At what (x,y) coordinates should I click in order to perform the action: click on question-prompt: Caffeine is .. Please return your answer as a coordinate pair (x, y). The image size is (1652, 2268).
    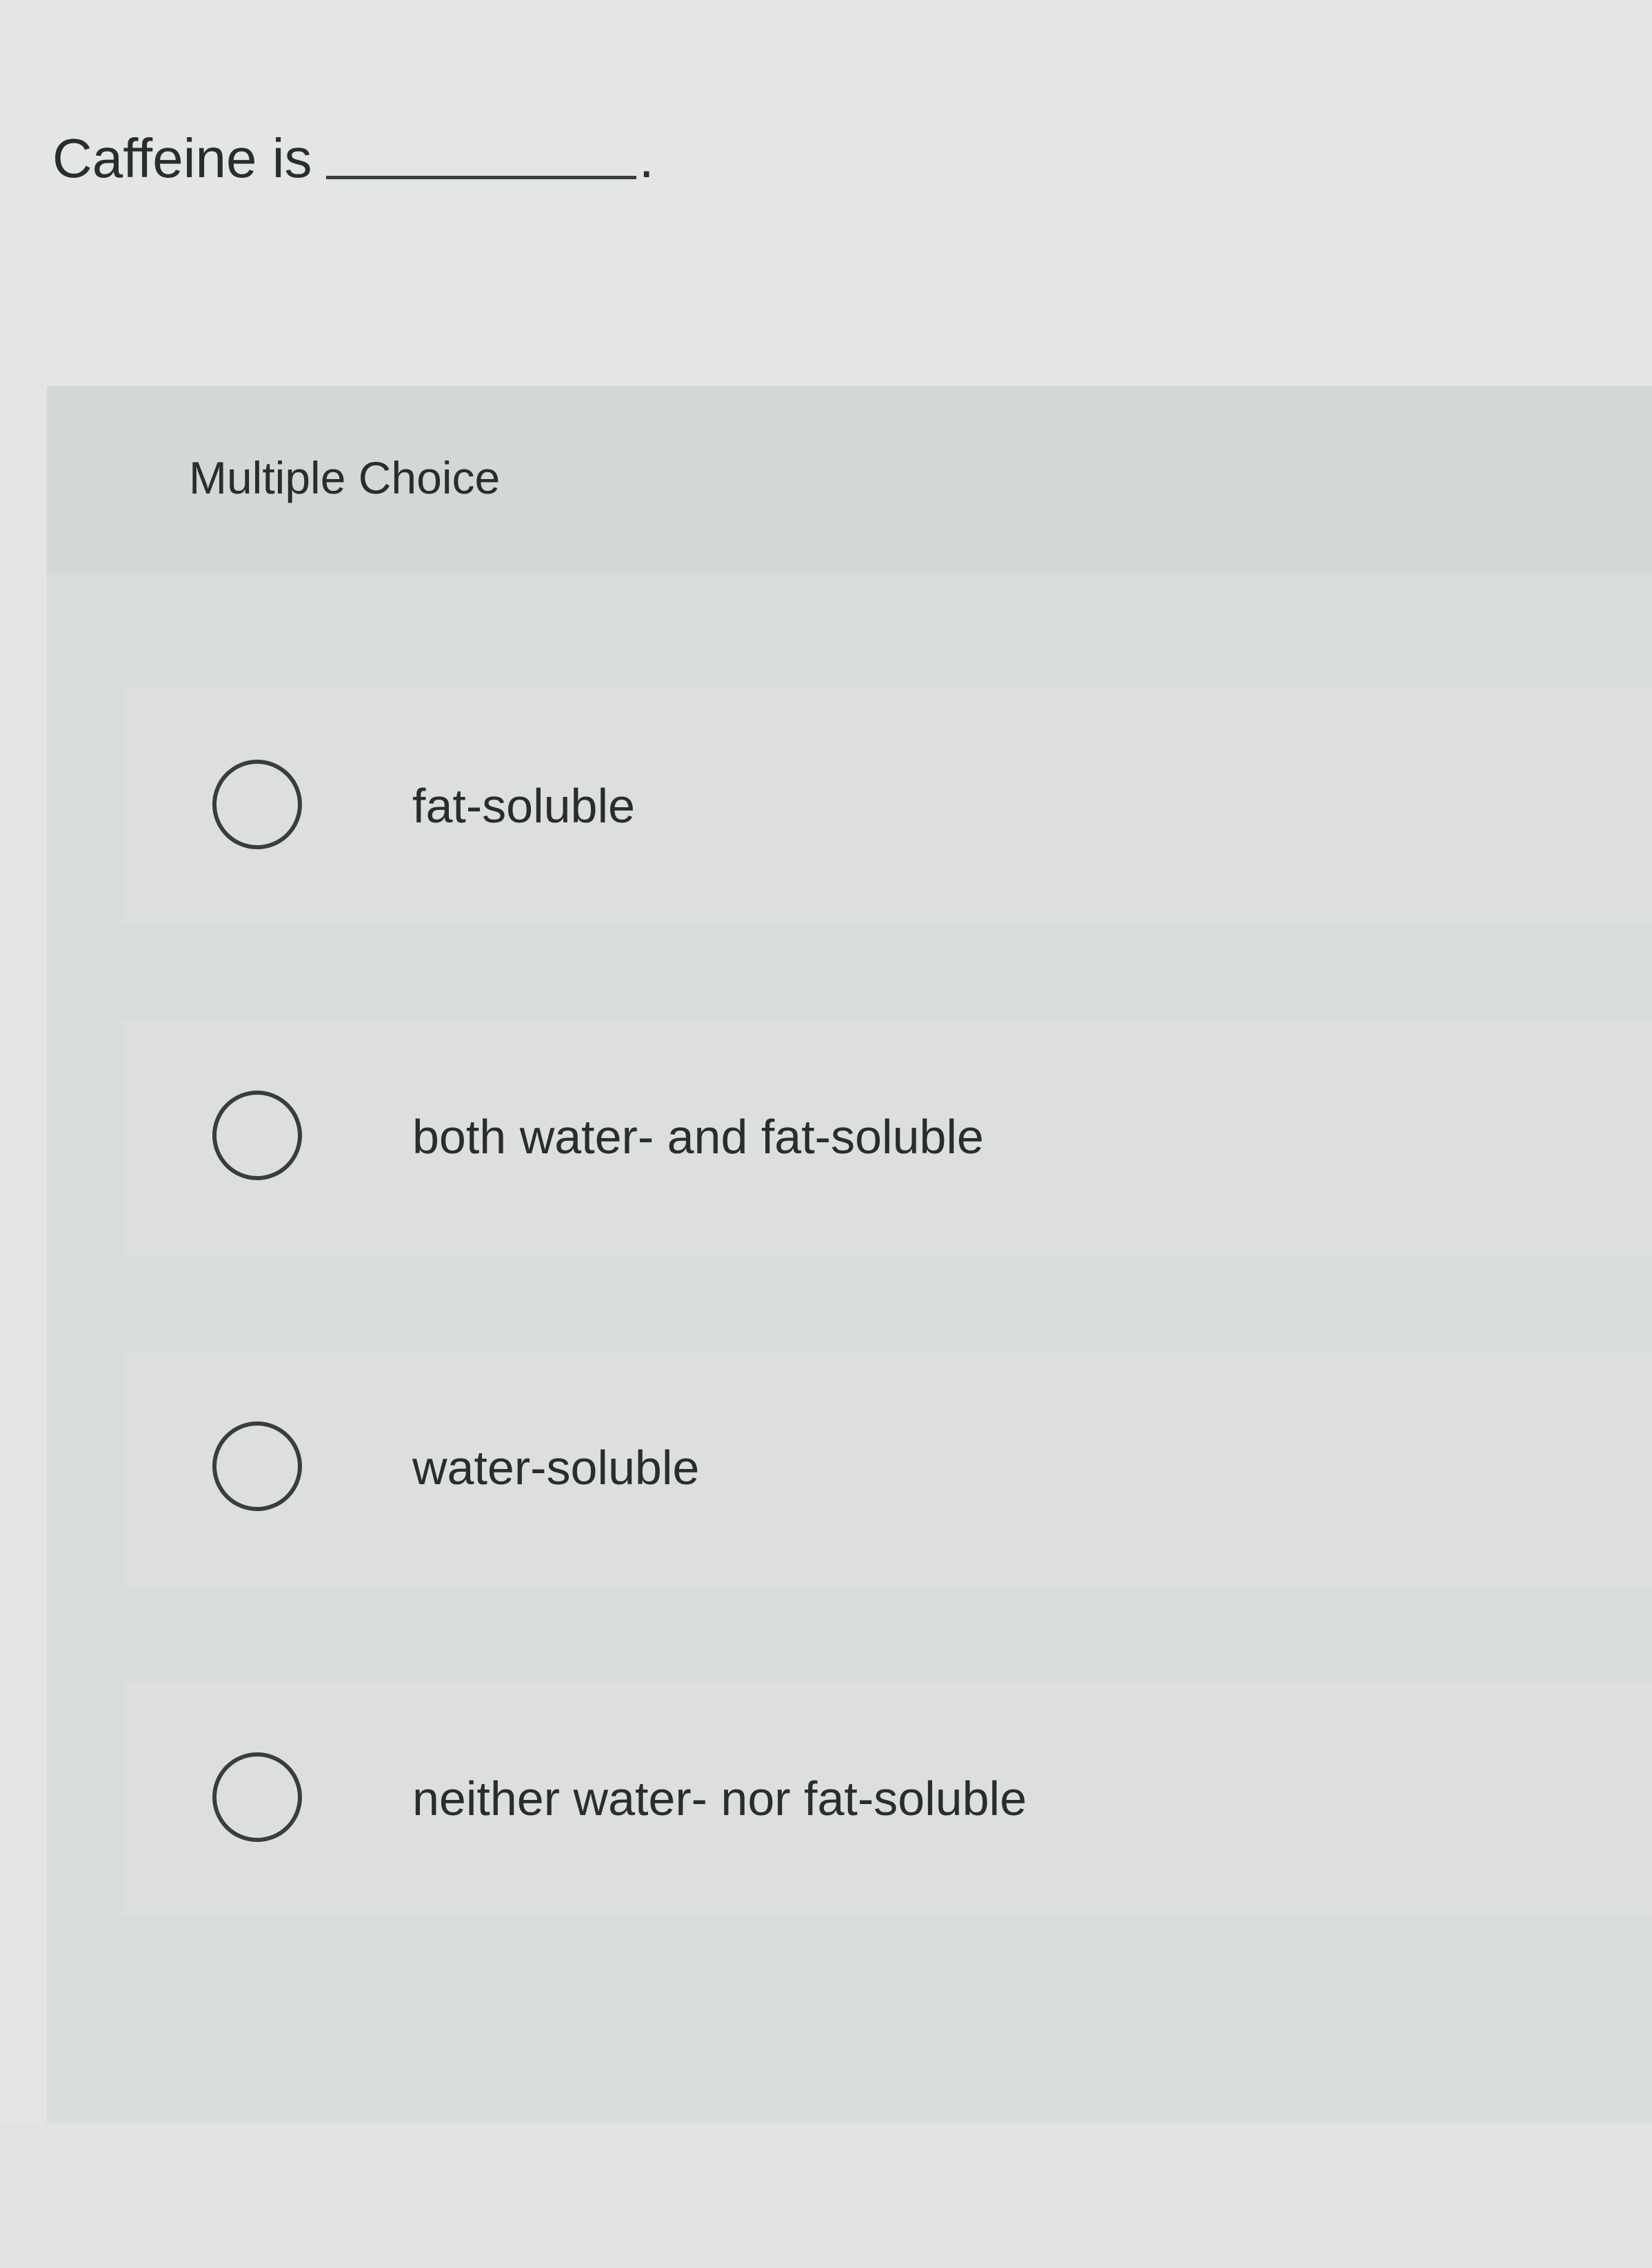
    Looking at the image, I should click on (353, 158).